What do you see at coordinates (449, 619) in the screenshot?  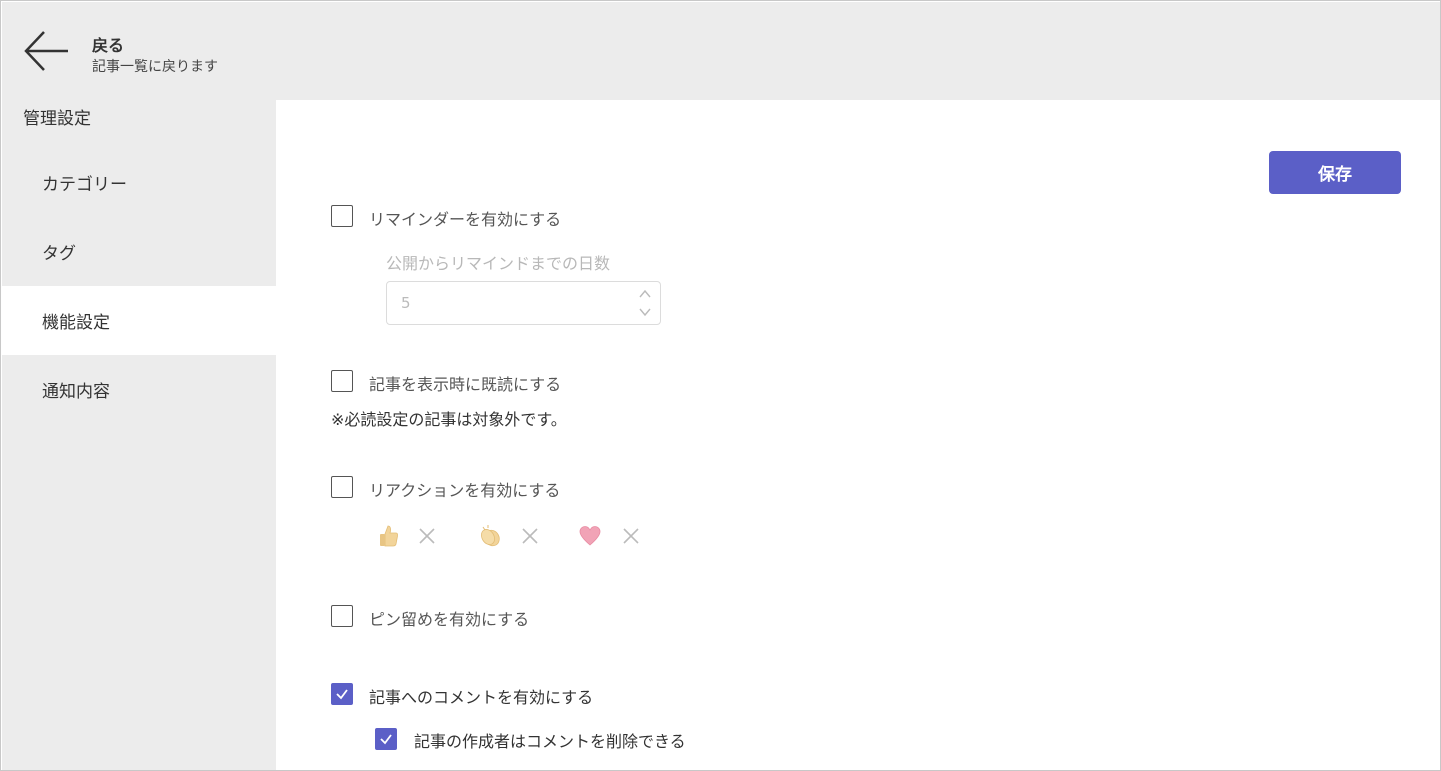 I see `pin-label: ピン留めを有効にする` at bounding box center [449, 619].